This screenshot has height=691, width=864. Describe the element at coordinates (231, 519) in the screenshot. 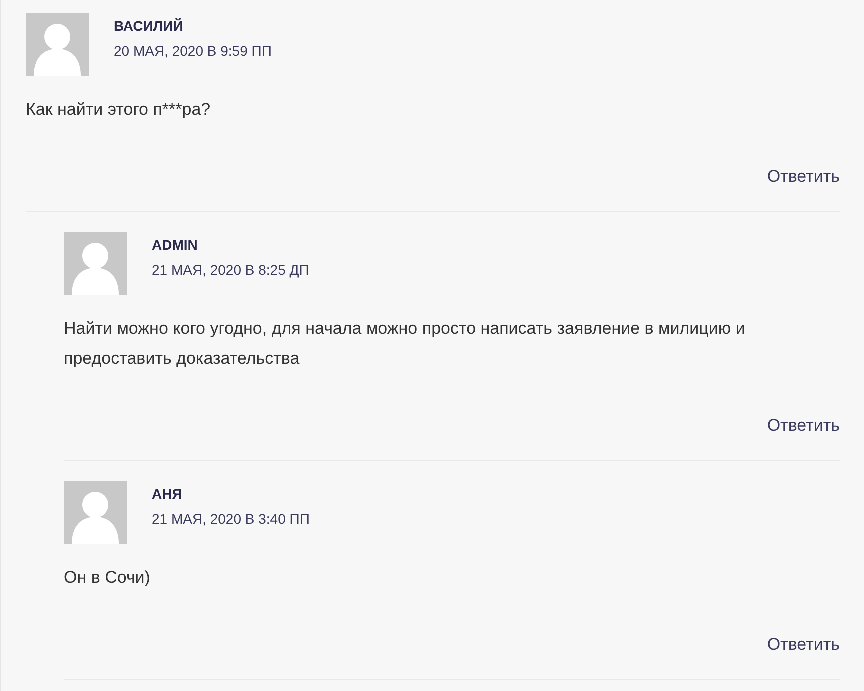

I see `comment-date: 21 МАЯ, 2020 В 3:40 ПП` at that location.